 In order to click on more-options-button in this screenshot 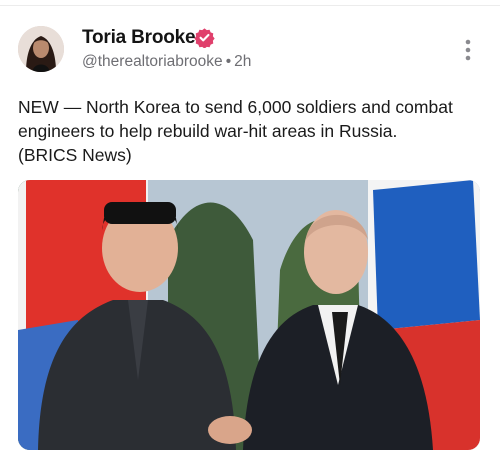, I will do `click(468, 50)`.